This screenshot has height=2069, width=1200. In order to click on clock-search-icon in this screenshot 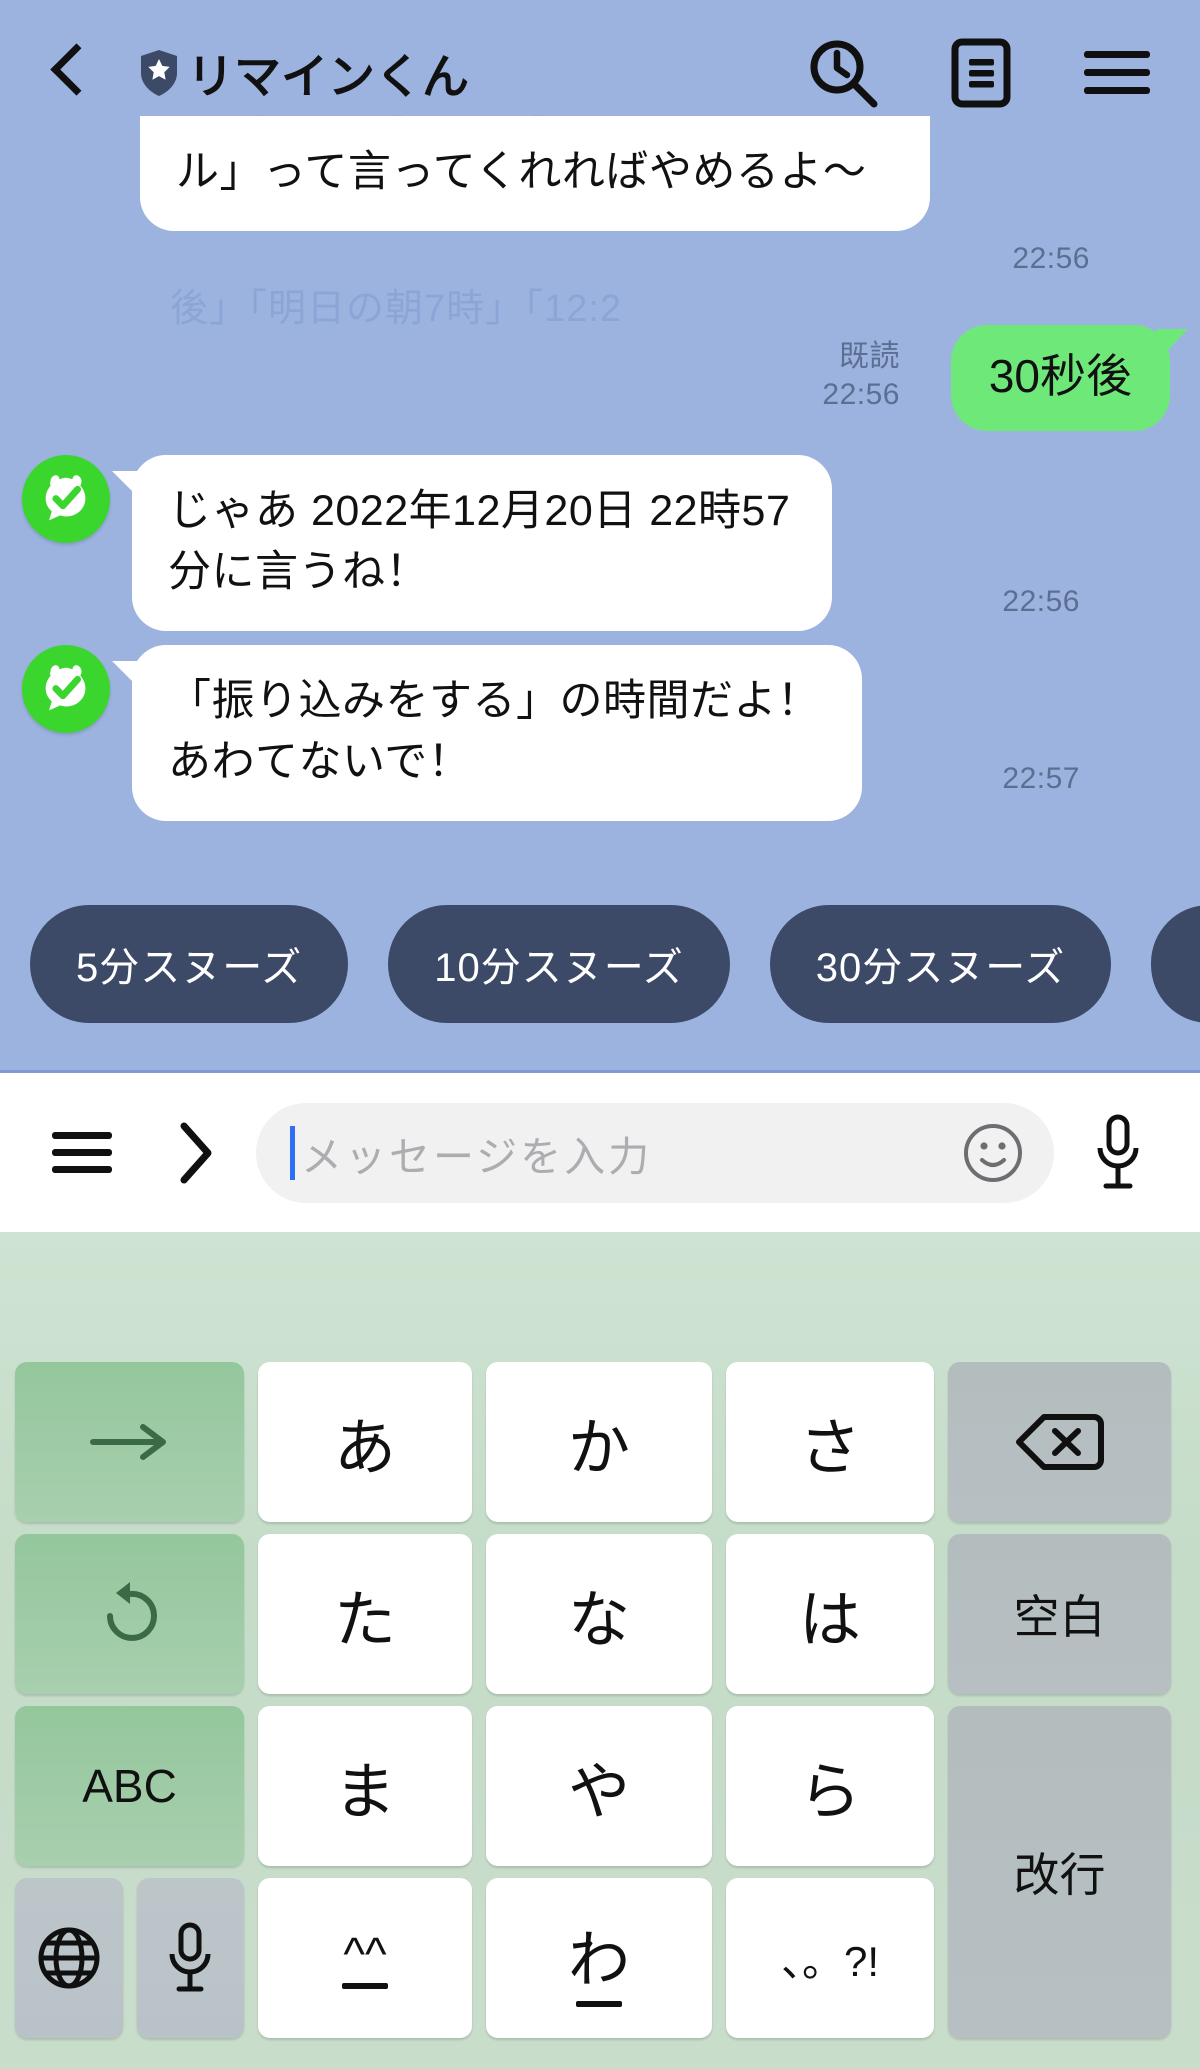, I will do `click(843, 73)`.